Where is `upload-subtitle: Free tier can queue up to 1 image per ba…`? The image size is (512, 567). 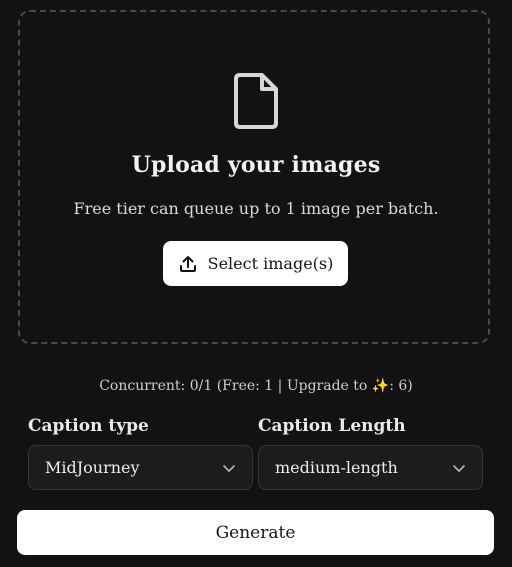
upload-subtitle: Free tier can queue up to 1 image per ba… is located at coordinates (256, 208).